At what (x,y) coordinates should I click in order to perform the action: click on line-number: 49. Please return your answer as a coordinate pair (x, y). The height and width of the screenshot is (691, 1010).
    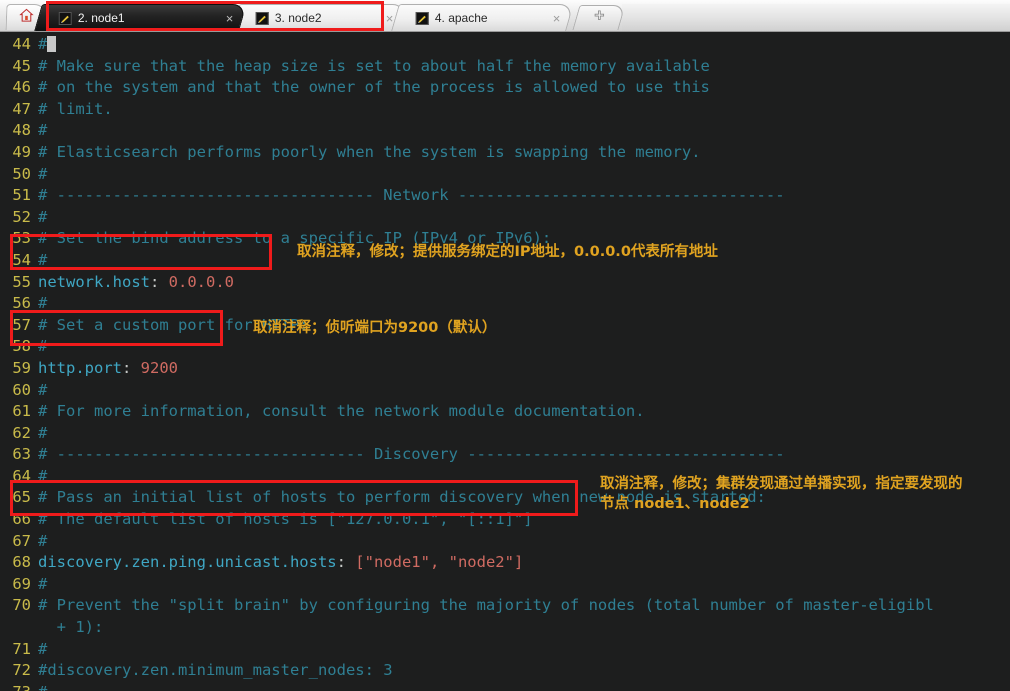
    Looking at the image, I should click on (21, 151).